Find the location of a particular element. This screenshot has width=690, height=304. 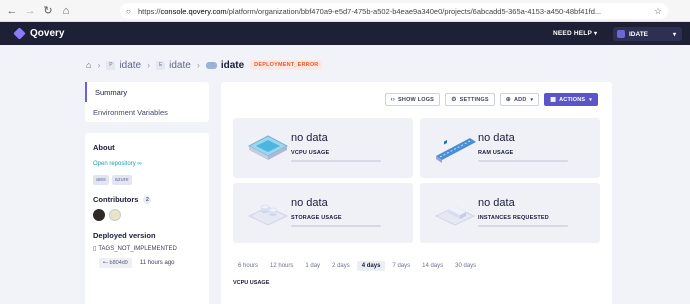

breadcrumb-project: idate is located at coordinates (130, 65).